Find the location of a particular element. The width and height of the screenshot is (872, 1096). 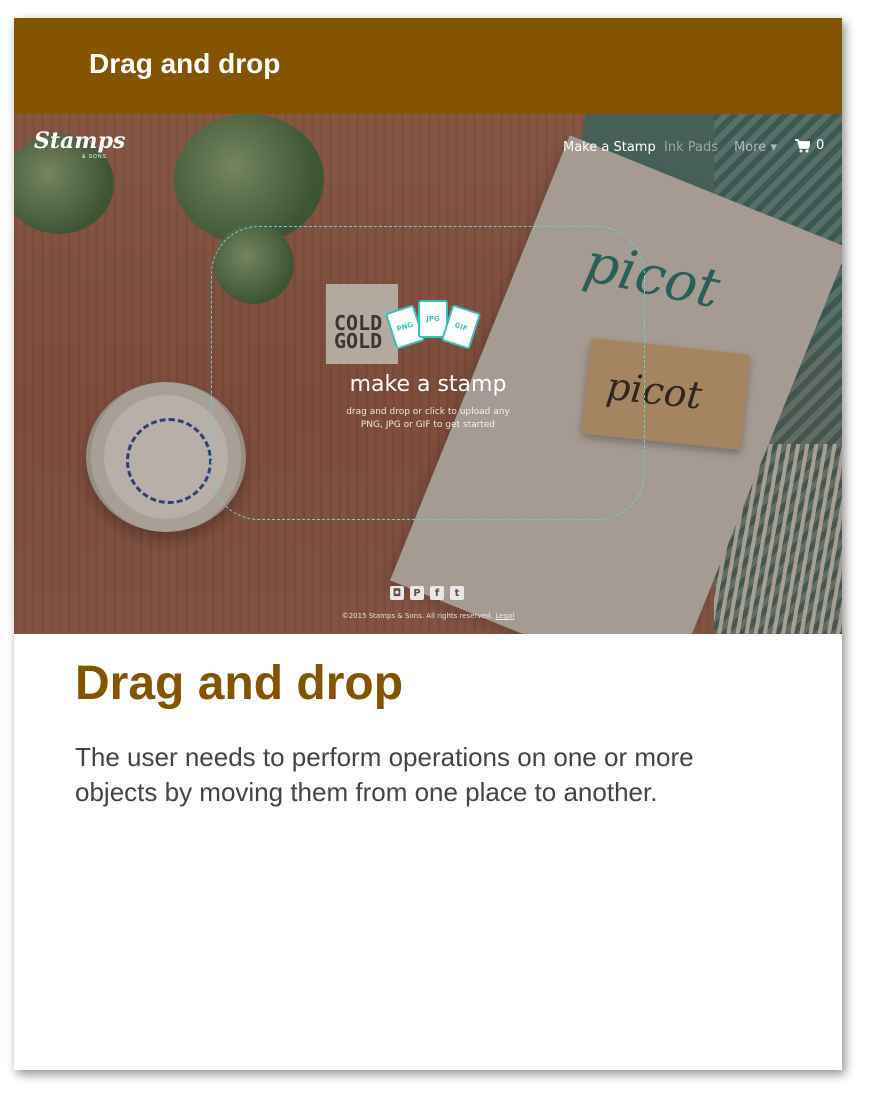

social-links: ◘ P f t is located at coordinates (427, 593).